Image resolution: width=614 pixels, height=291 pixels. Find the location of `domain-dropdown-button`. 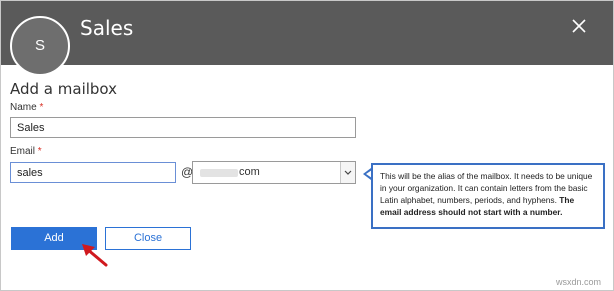

domain-dropdown-button is located at coordinates (347, 172).